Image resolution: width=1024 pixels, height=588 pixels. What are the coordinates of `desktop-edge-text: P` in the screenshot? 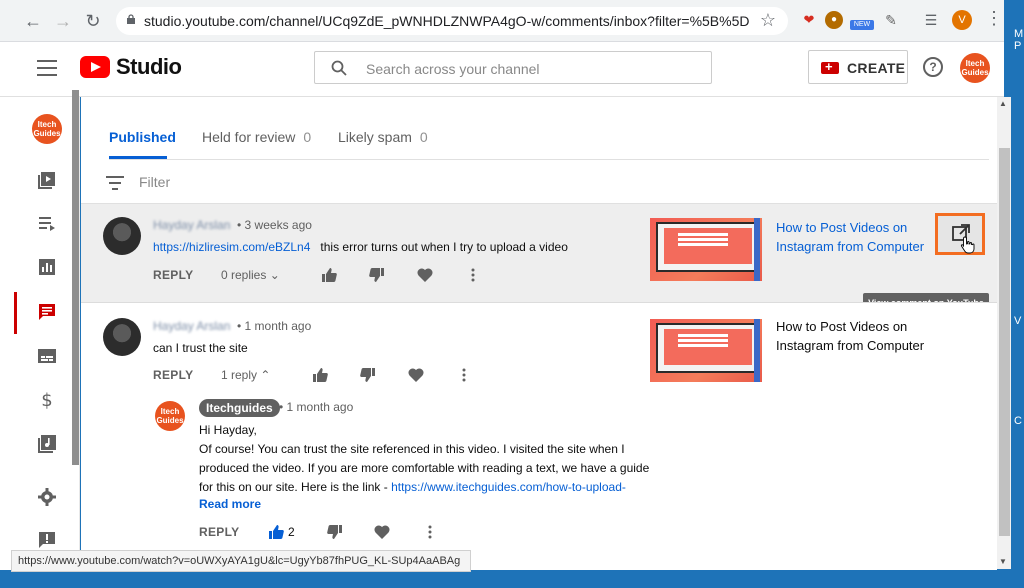 It's located at (1018, 46).